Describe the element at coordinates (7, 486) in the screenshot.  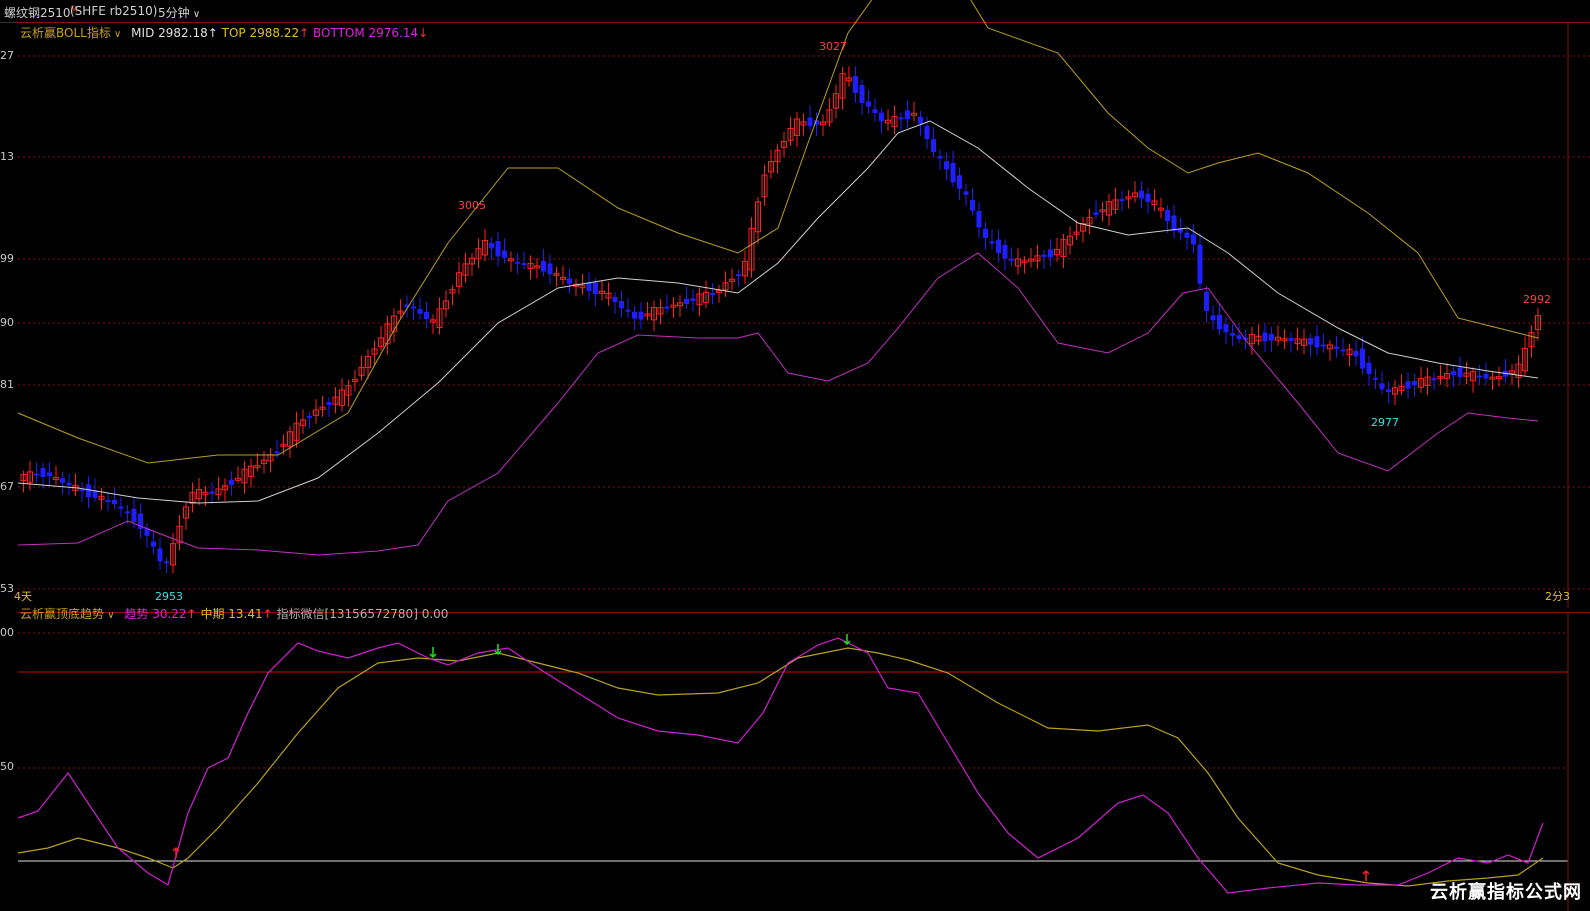
I see `y-tick: 67` at that location.